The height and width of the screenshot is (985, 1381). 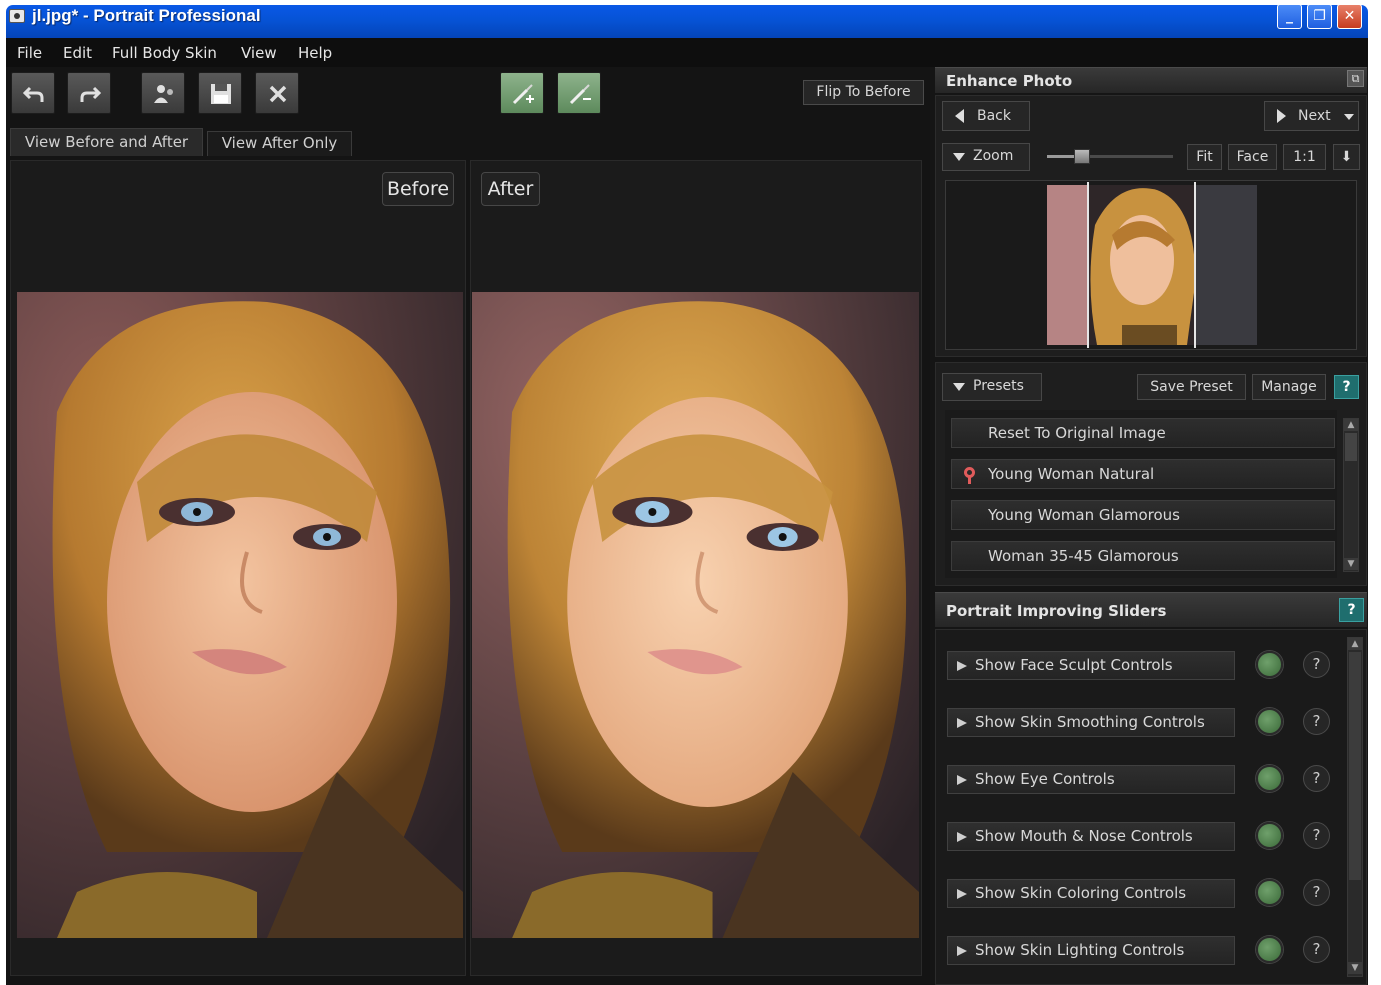 What do you see at coordinates (1349, 16) in the screenshot?
I see `close-window-button: ✕` at bounding box center [1349, 16].